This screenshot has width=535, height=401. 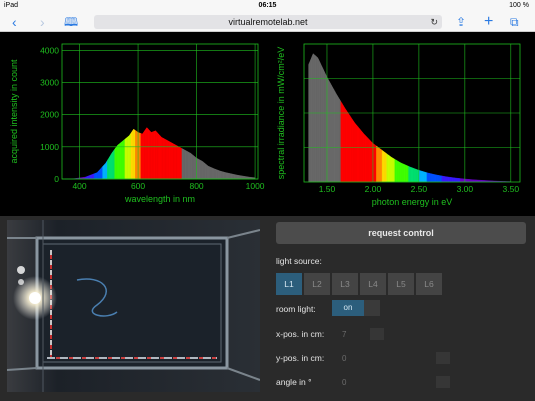 What do you see at coordinates (294, 382) in the screenshot?
I see `angle-label: angle in °` at bounding box center [294, 382].